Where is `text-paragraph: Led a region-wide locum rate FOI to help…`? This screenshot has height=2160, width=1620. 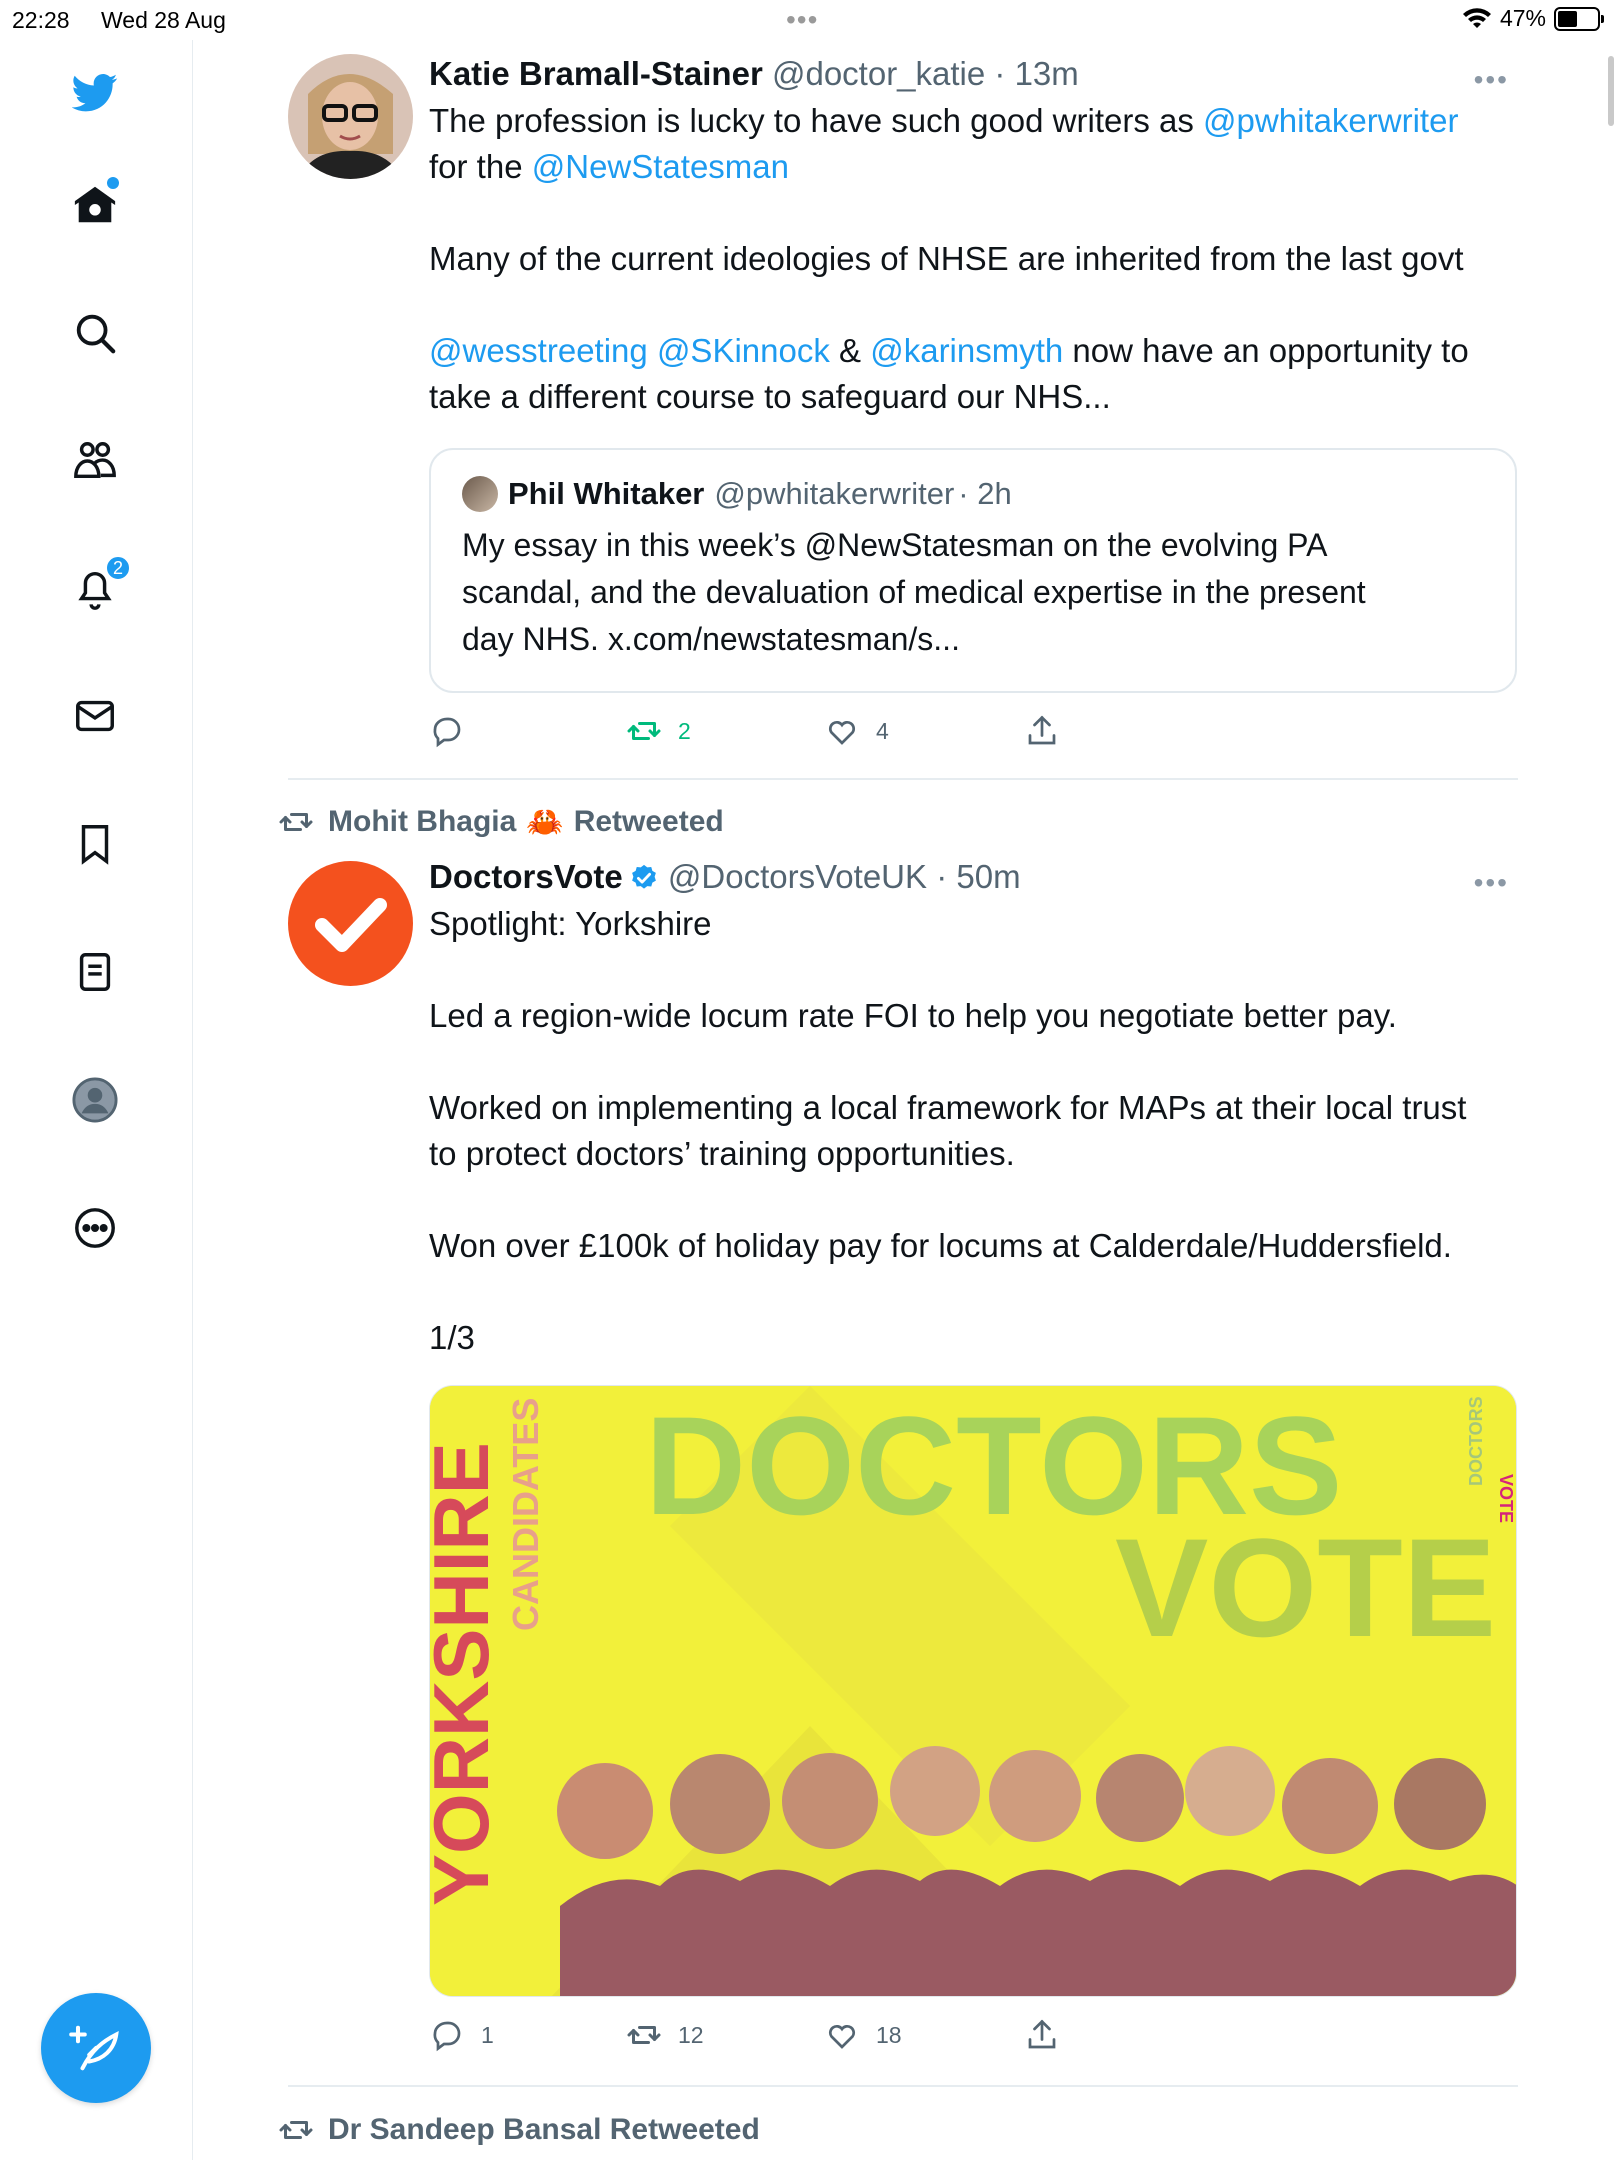 text-paragraph: Led a region-wide locum rate FOI to help… is located at coordinates (913, 1015).